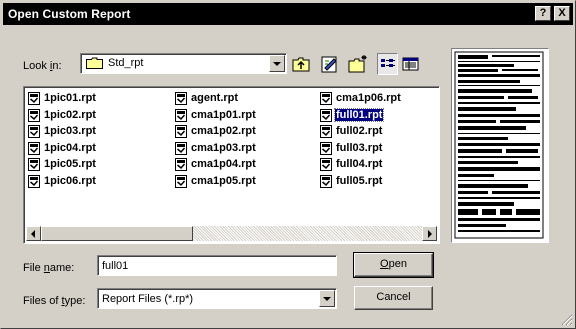 The height and width of the screenshot is (329, 576). Describe the element at coordinates (359, 114) in the screenshot. I see `file-item-label: full01.rpt` at that location.